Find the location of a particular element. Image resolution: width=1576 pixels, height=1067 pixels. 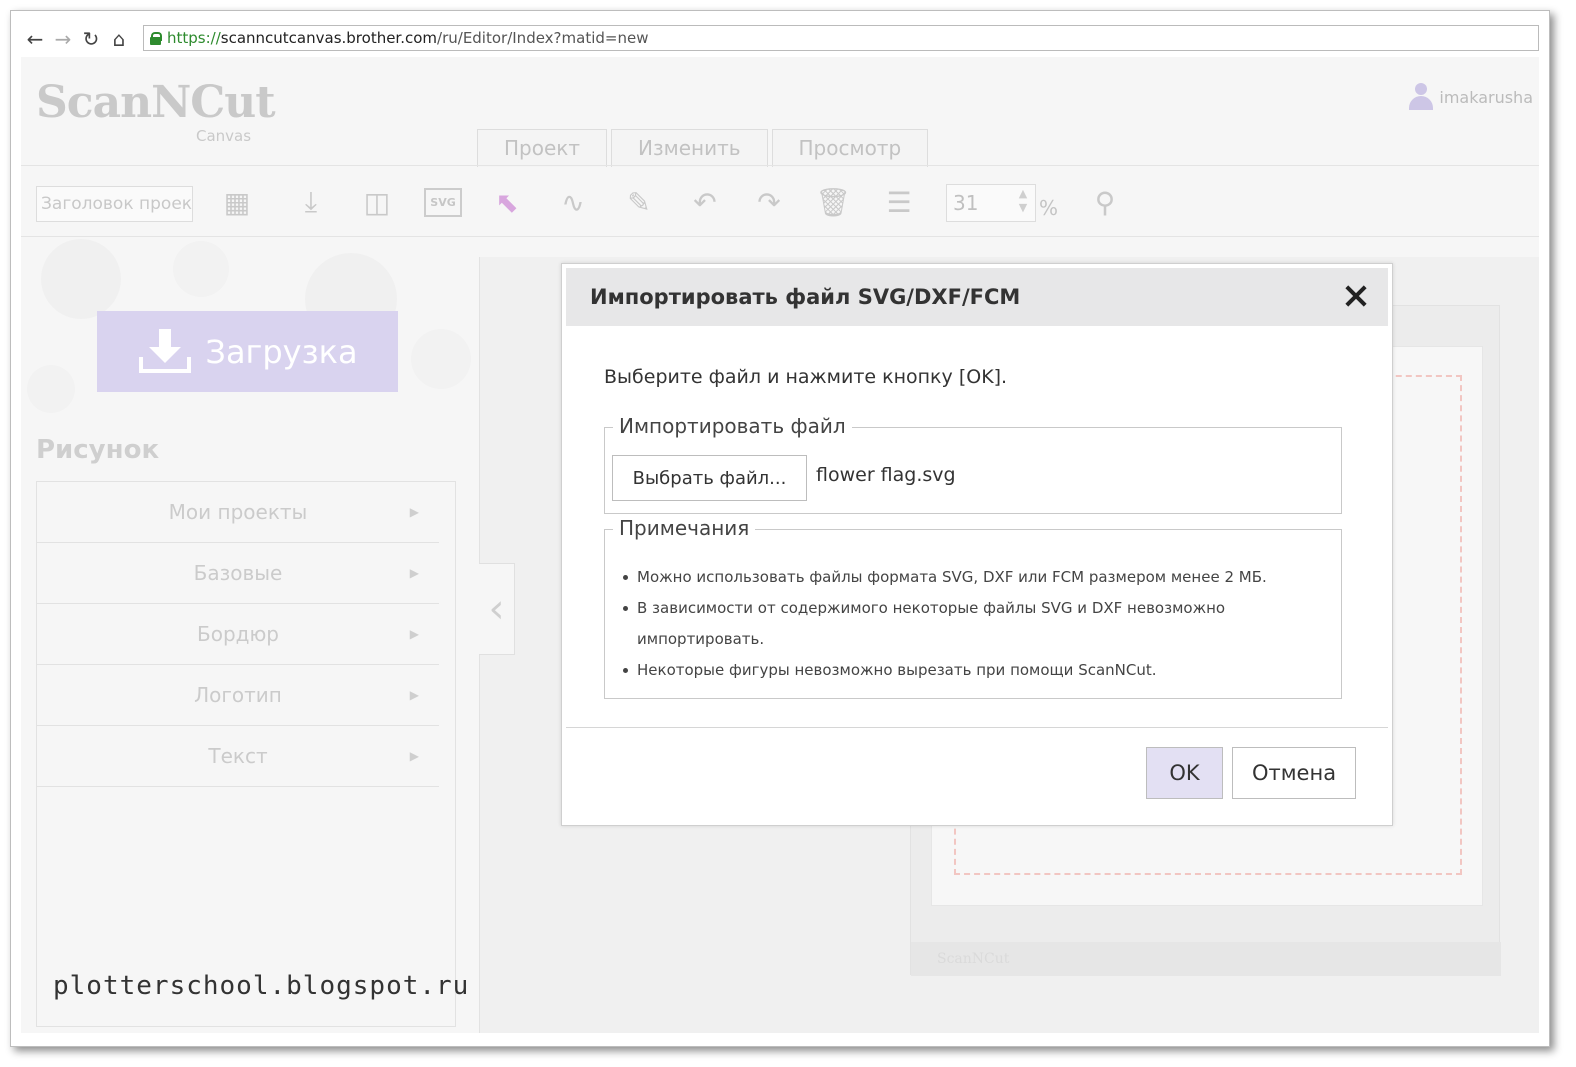

trash-icon: 🗑 is located at coordinates (833, 202).